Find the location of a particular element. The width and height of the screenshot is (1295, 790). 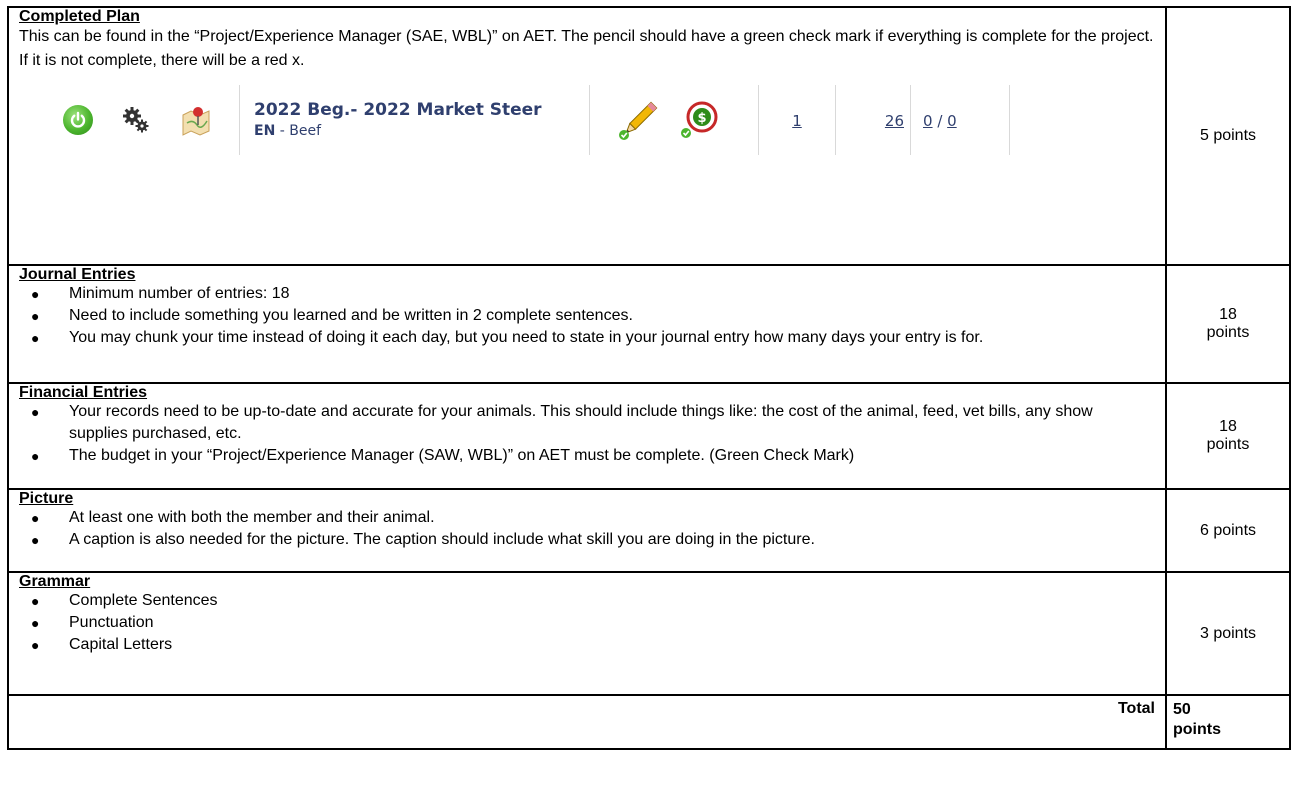

total-label: Total is located at coordinates (587, 722).